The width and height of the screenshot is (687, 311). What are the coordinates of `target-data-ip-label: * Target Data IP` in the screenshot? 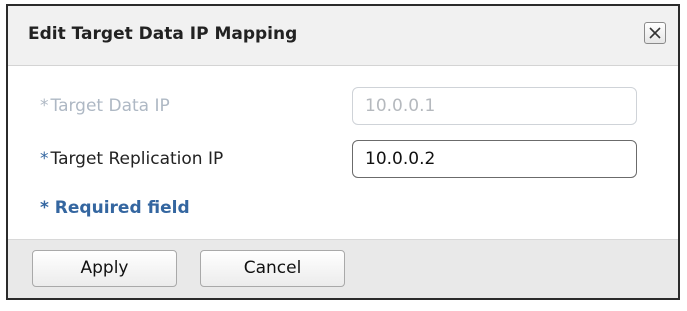 It's located at (105, 106).